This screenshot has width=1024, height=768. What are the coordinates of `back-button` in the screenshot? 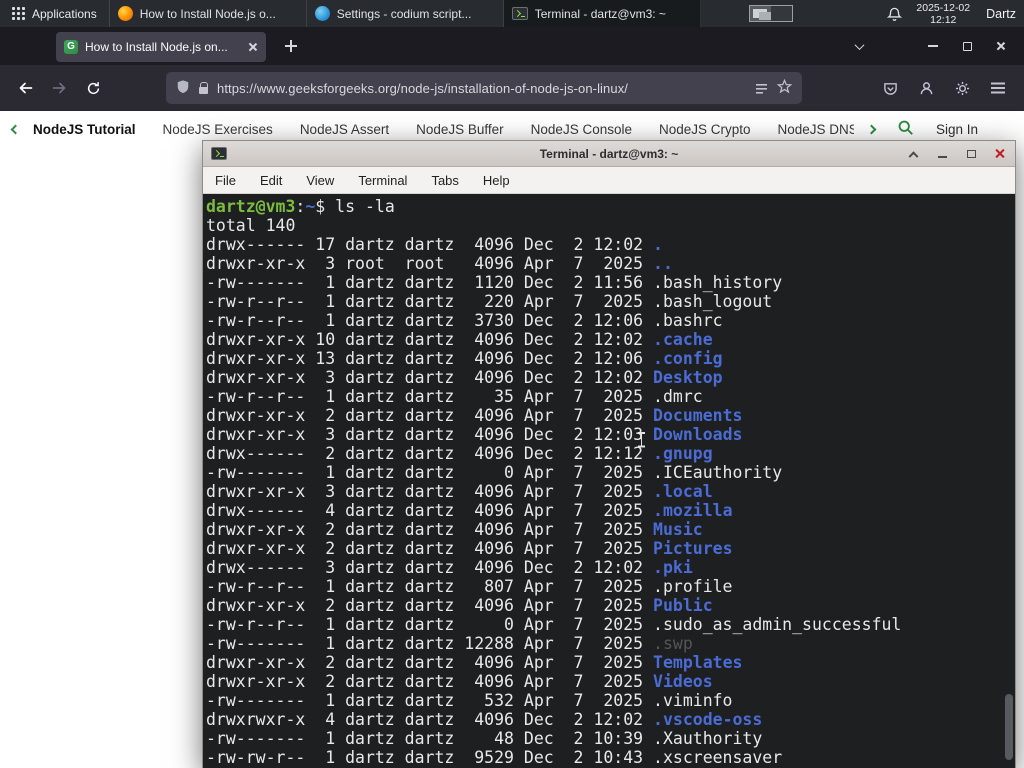 It's located at (25, 88).